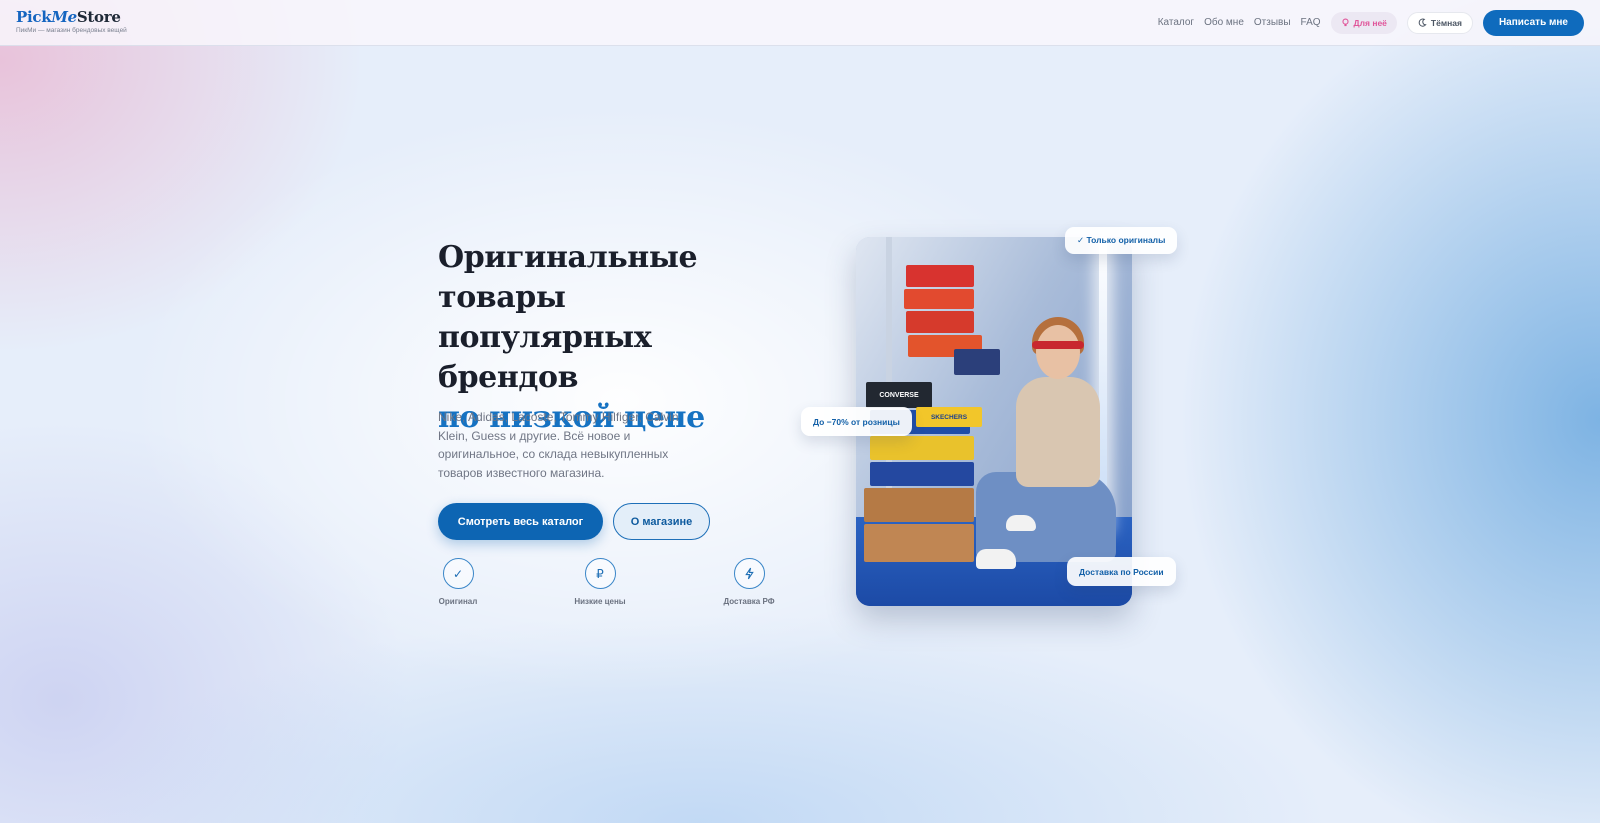  Describe the element at coordinates (568, 257) in the screenshot. I see `hero-title-line-1: Оригинальные` at that location.